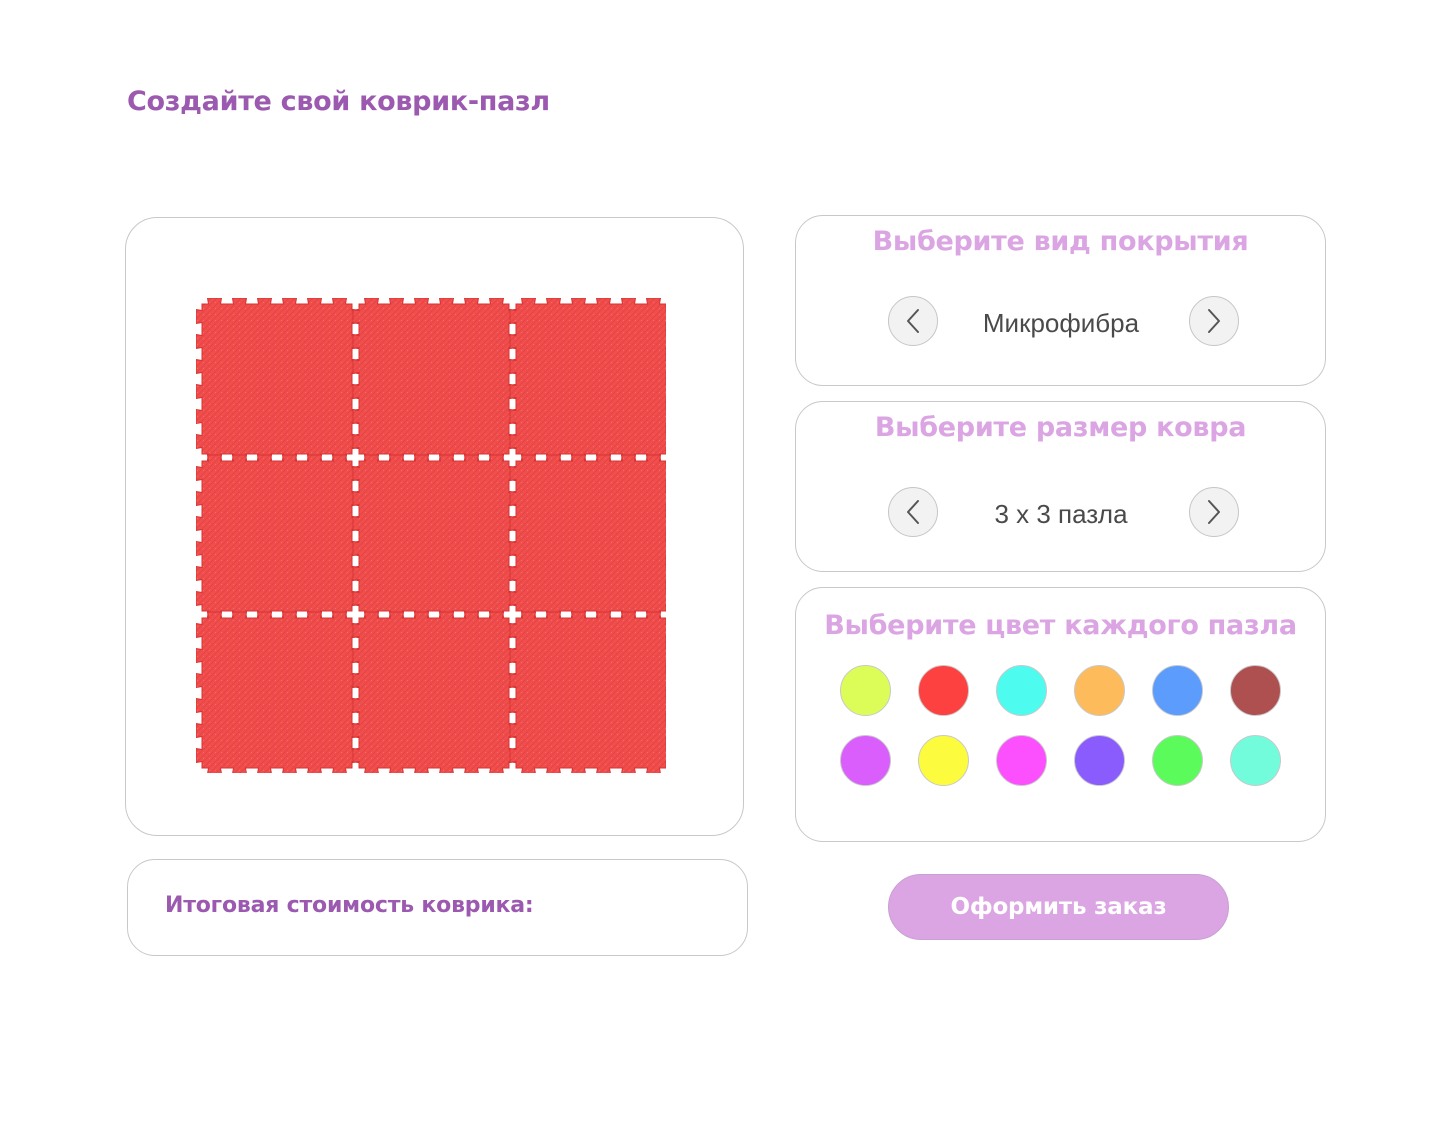 This screenshot has height=1131, width=1440. I want to click on coverage-selector-panel: Выберите вид покрытия Микрофибра, so click(1060, 300).